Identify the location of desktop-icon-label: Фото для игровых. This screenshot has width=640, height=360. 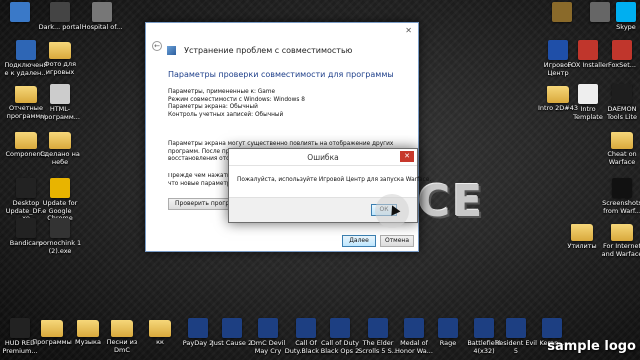
(60, 68).